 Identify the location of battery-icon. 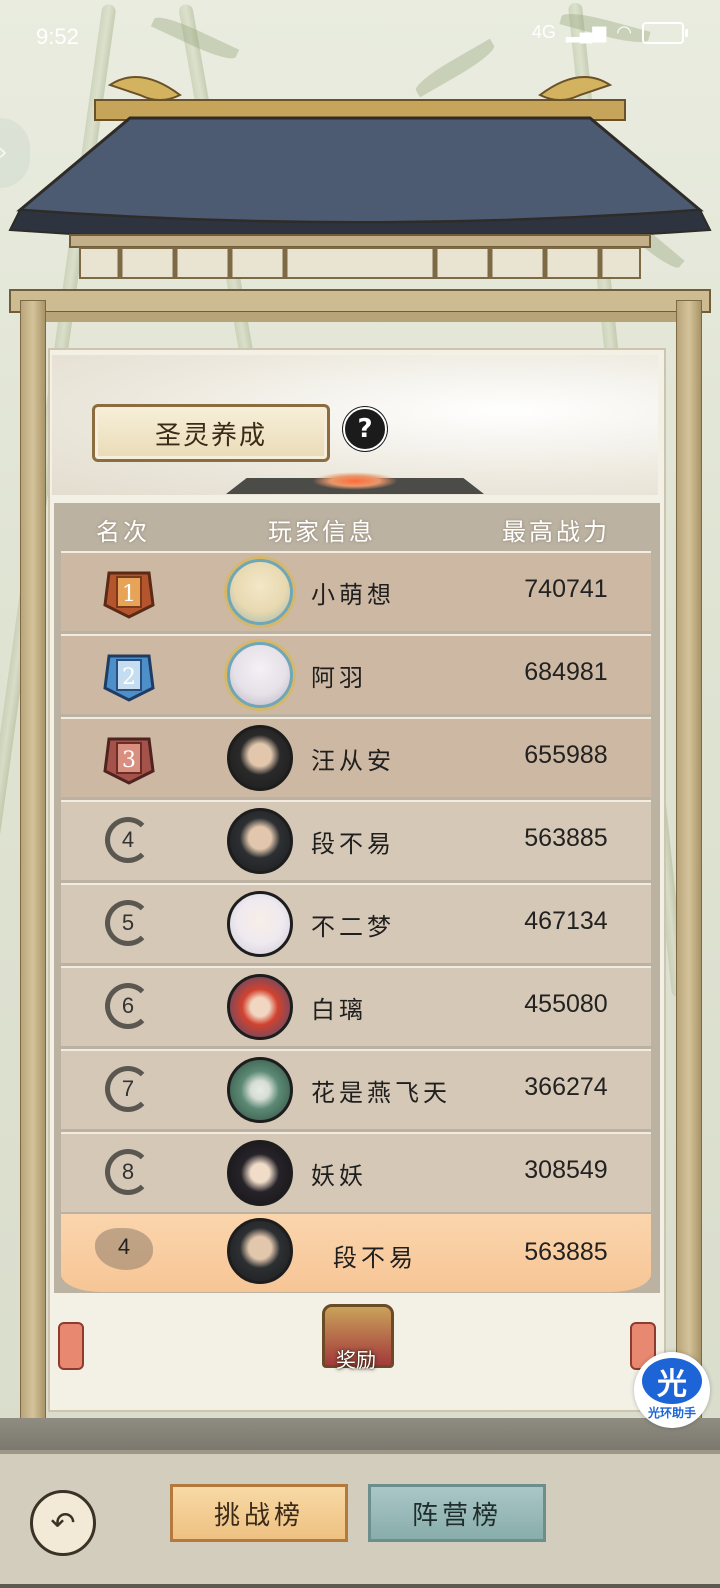
(665, 33).